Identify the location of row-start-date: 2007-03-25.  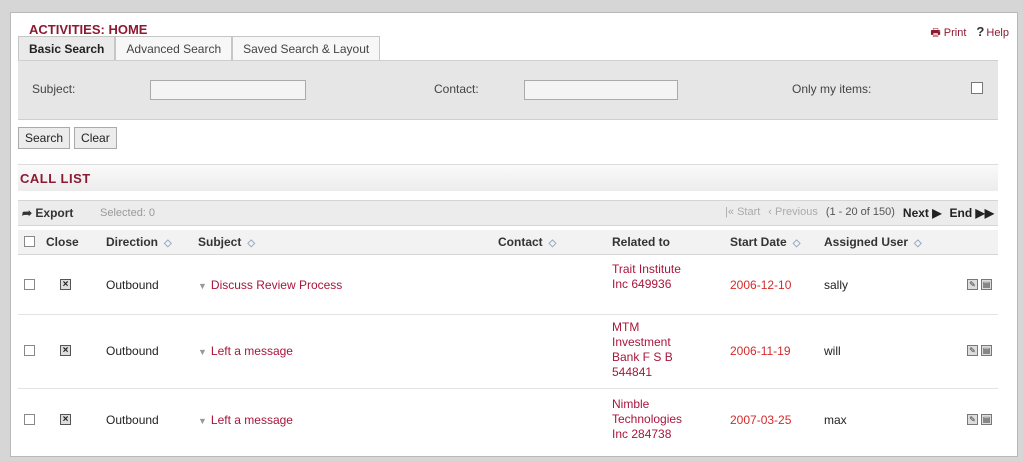
(761, 420).